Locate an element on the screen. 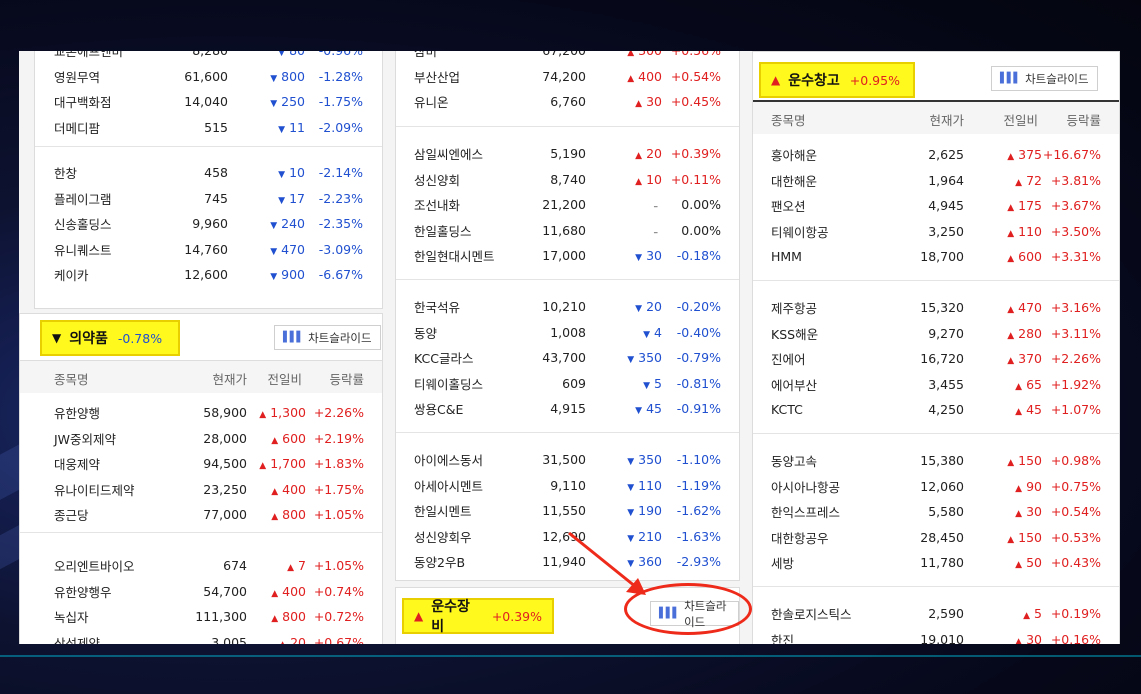 This screenshot has height=694, width=1141. arrow-shaft is located at coordinates (602, 560).